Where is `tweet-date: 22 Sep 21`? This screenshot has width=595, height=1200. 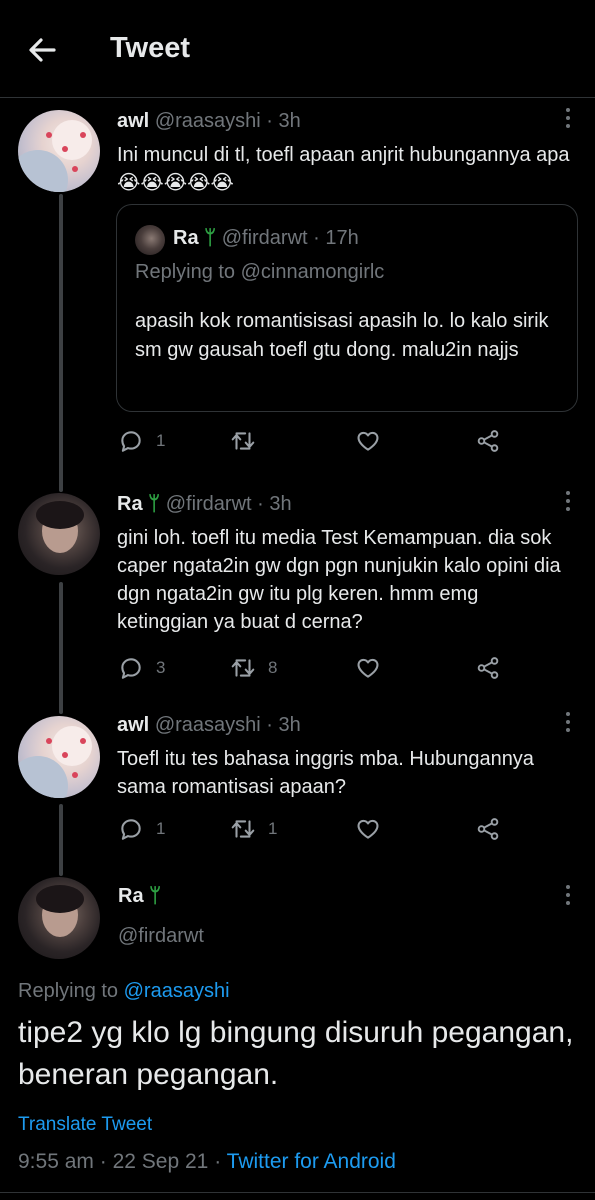
tweet-date: 22 Sep 21 is located at coordinates (160, 1161).